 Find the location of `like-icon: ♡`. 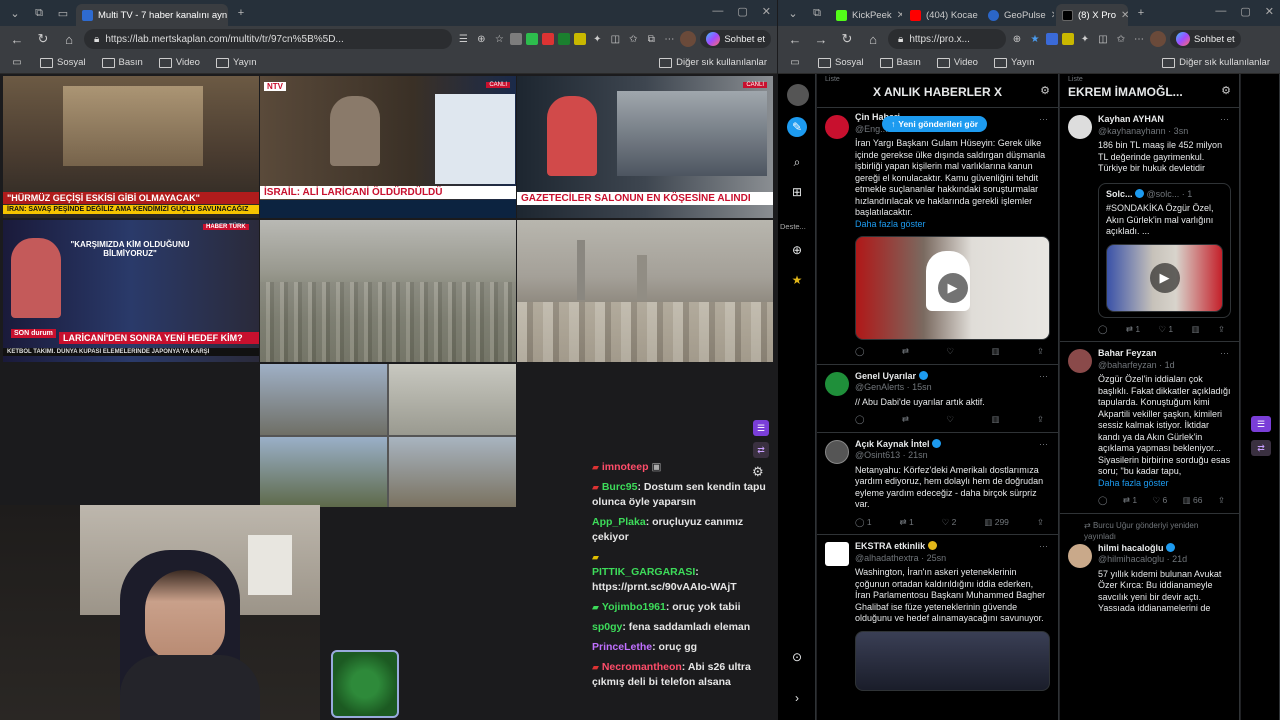

like-icon: ♡ is located at coordinates (950, 352).